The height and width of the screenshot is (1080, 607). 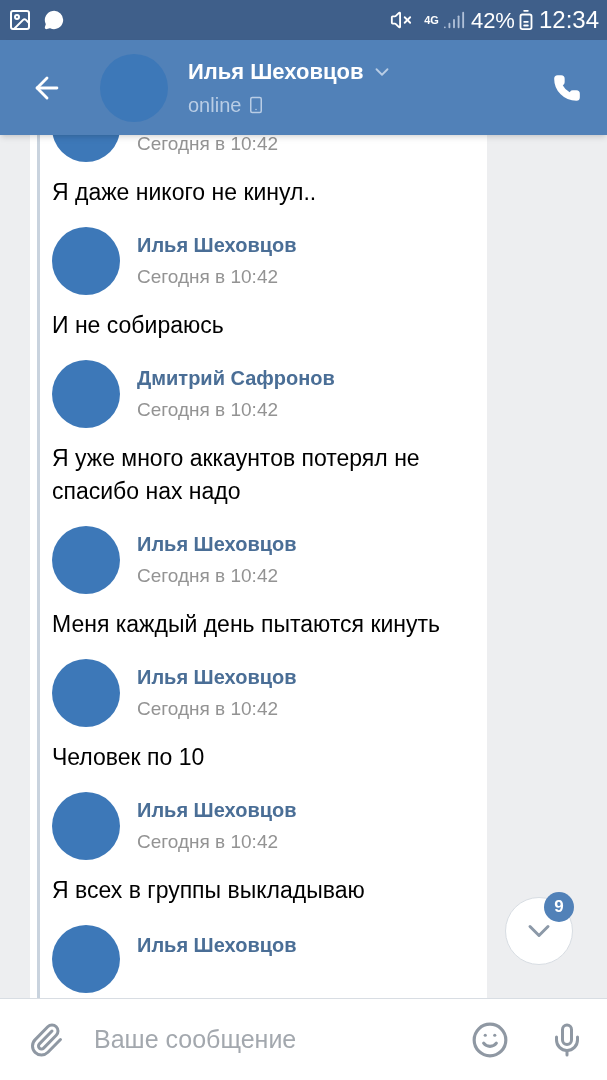 What do you see at coordinates (490, 1039) in the screenshot?
I see `emoji-button` at bounding box center [490, 1039].